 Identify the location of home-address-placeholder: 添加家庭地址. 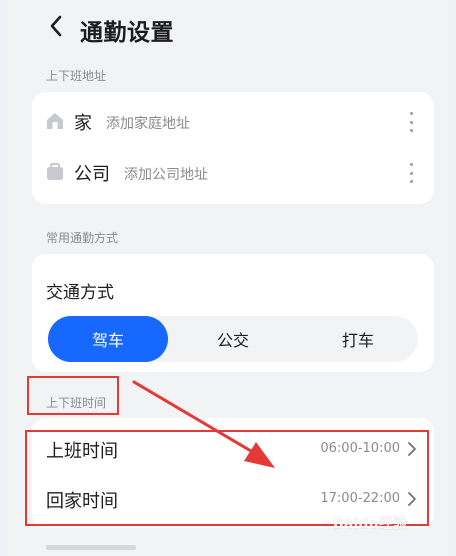
(148, 124).